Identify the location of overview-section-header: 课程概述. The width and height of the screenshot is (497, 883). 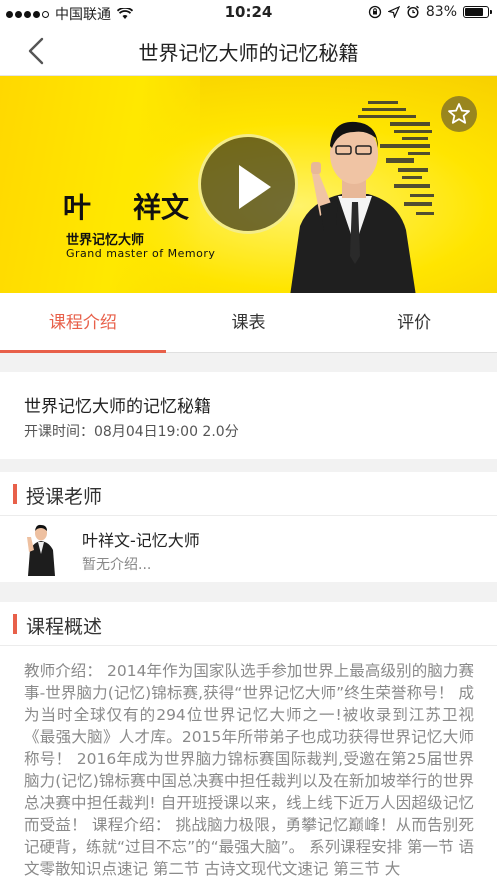
(248, 624).